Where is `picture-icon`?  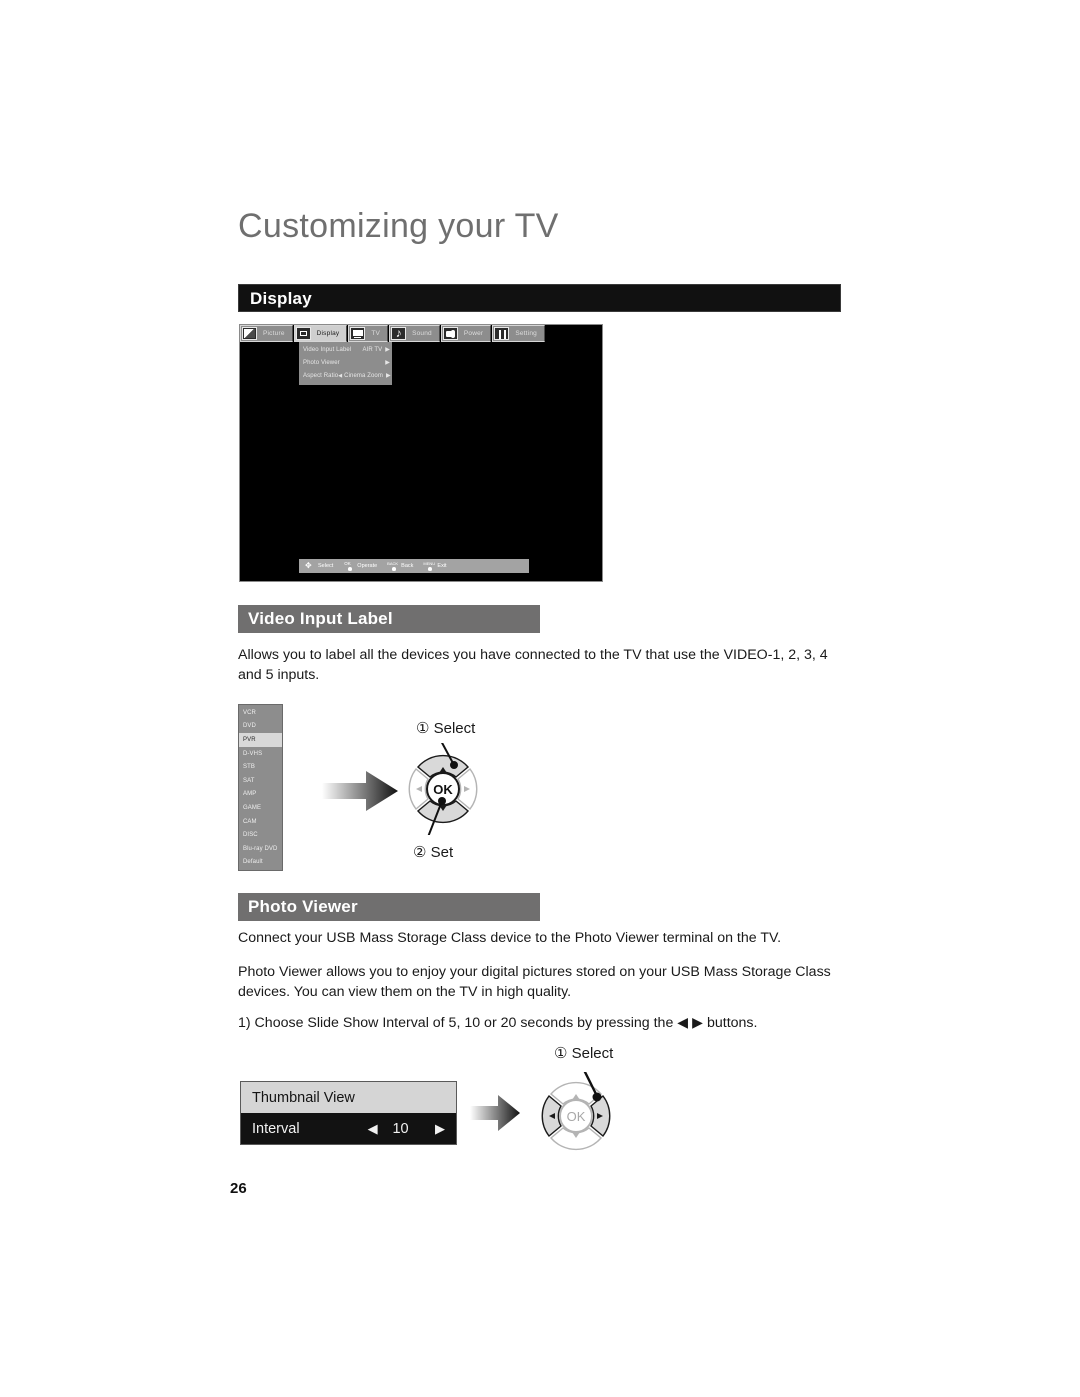
picture-icon is located at coordinates (249, 333).